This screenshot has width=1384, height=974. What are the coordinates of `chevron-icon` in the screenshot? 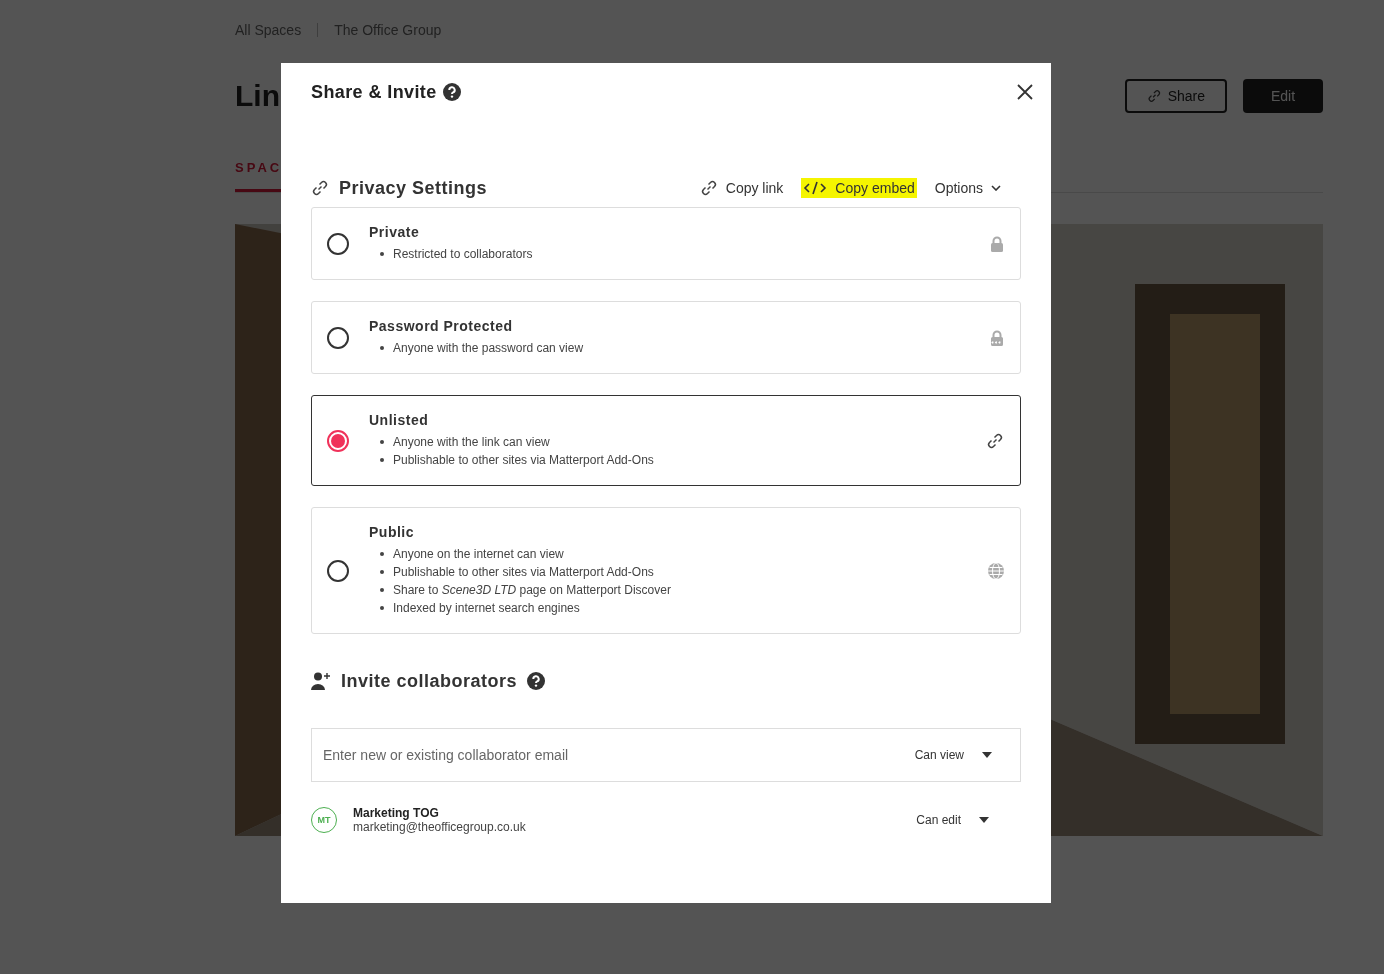 It's located at (996, 188).